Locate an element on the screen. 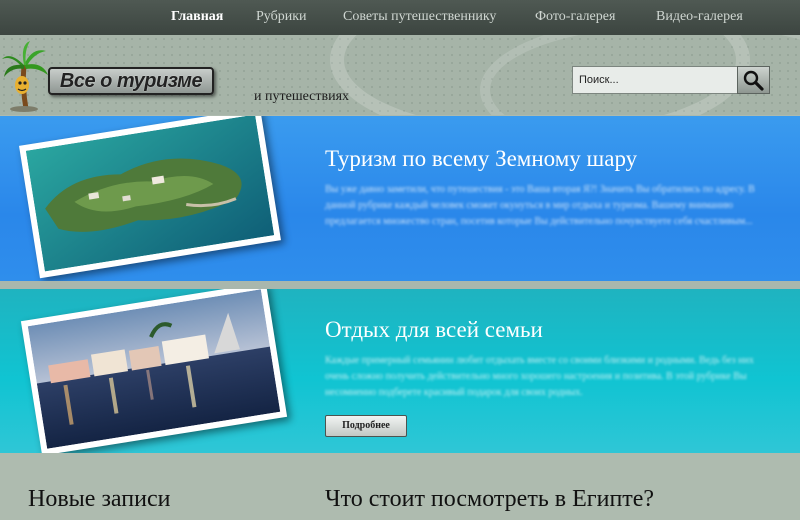 Image resolution: width=800 pixels, height=520 pixels. nav-item-photo-gallery: Фото-галерея is located at coordinates (575, 17).